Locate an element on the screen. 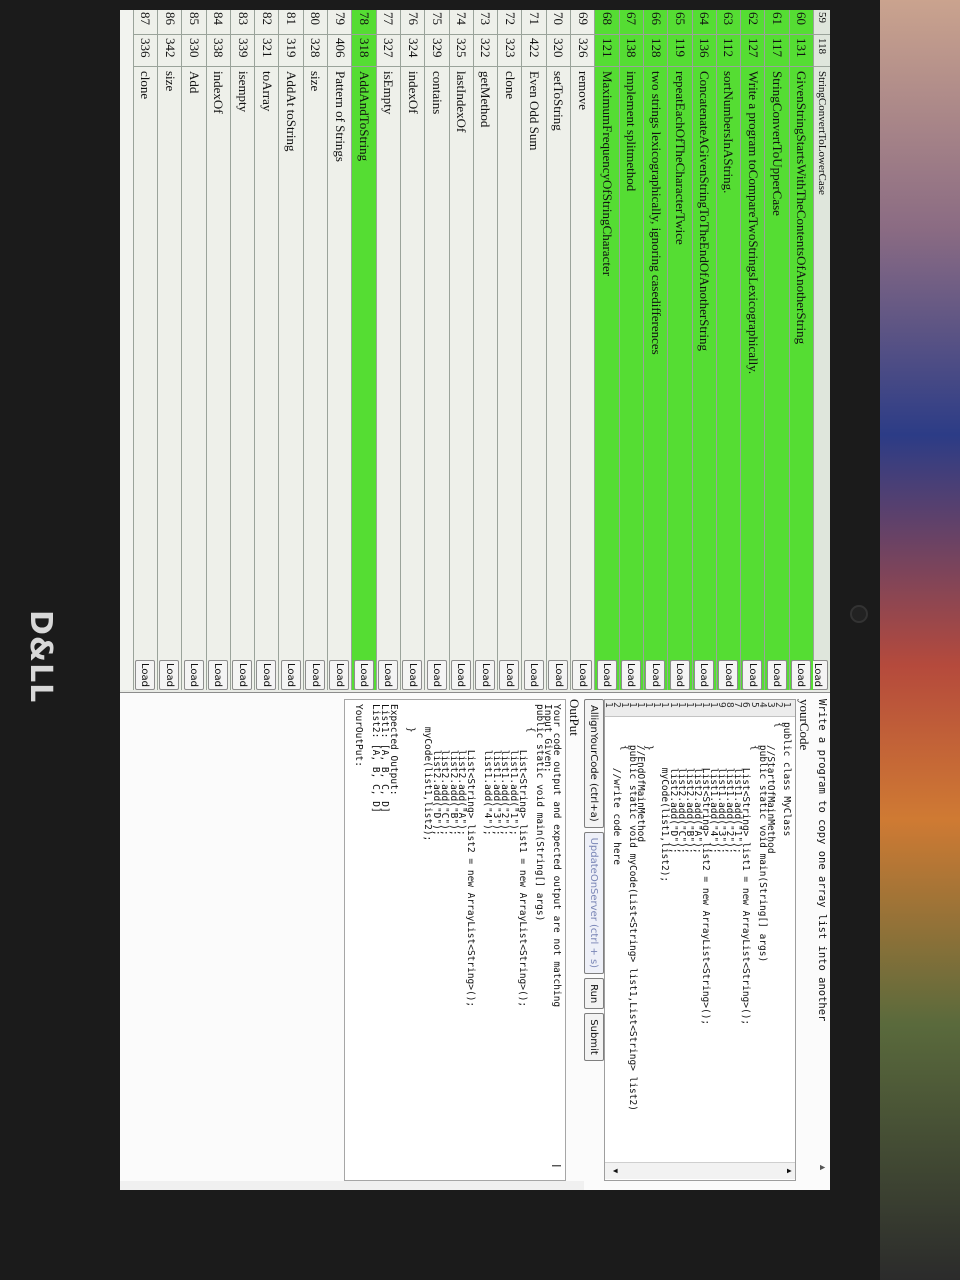 The image size is (960, 1280). page-scrollbar is located at coordinates (352, 1185).